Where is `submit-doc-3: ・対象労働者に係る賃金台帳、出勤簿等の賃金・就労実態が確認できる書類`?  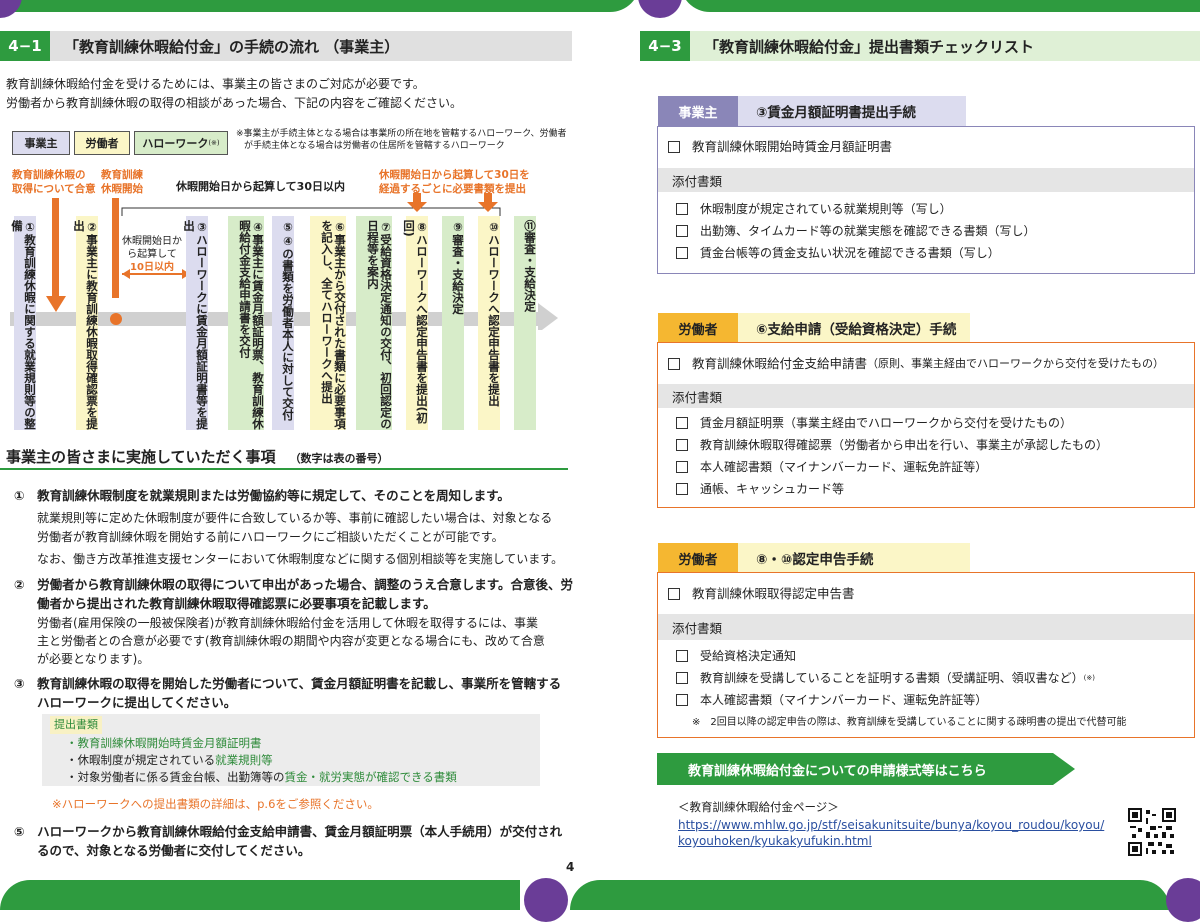 submit-doc-3: ・対象労働者に係る賃金台帳、出勤簿等の賃金・就労実態が確認できる書類 is located at coordinates (261, 777).